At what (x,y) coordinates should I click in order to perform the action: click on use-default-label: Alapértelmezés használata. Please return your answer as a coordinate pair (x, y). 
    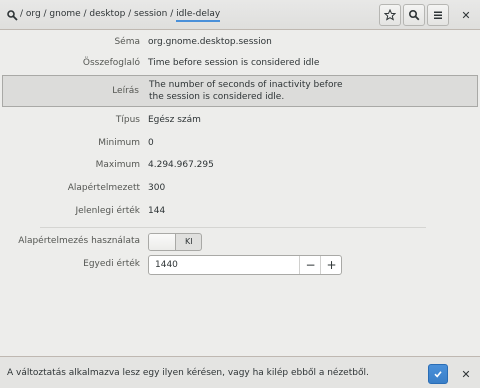
    Looking at the image, I should click on (79, 241).